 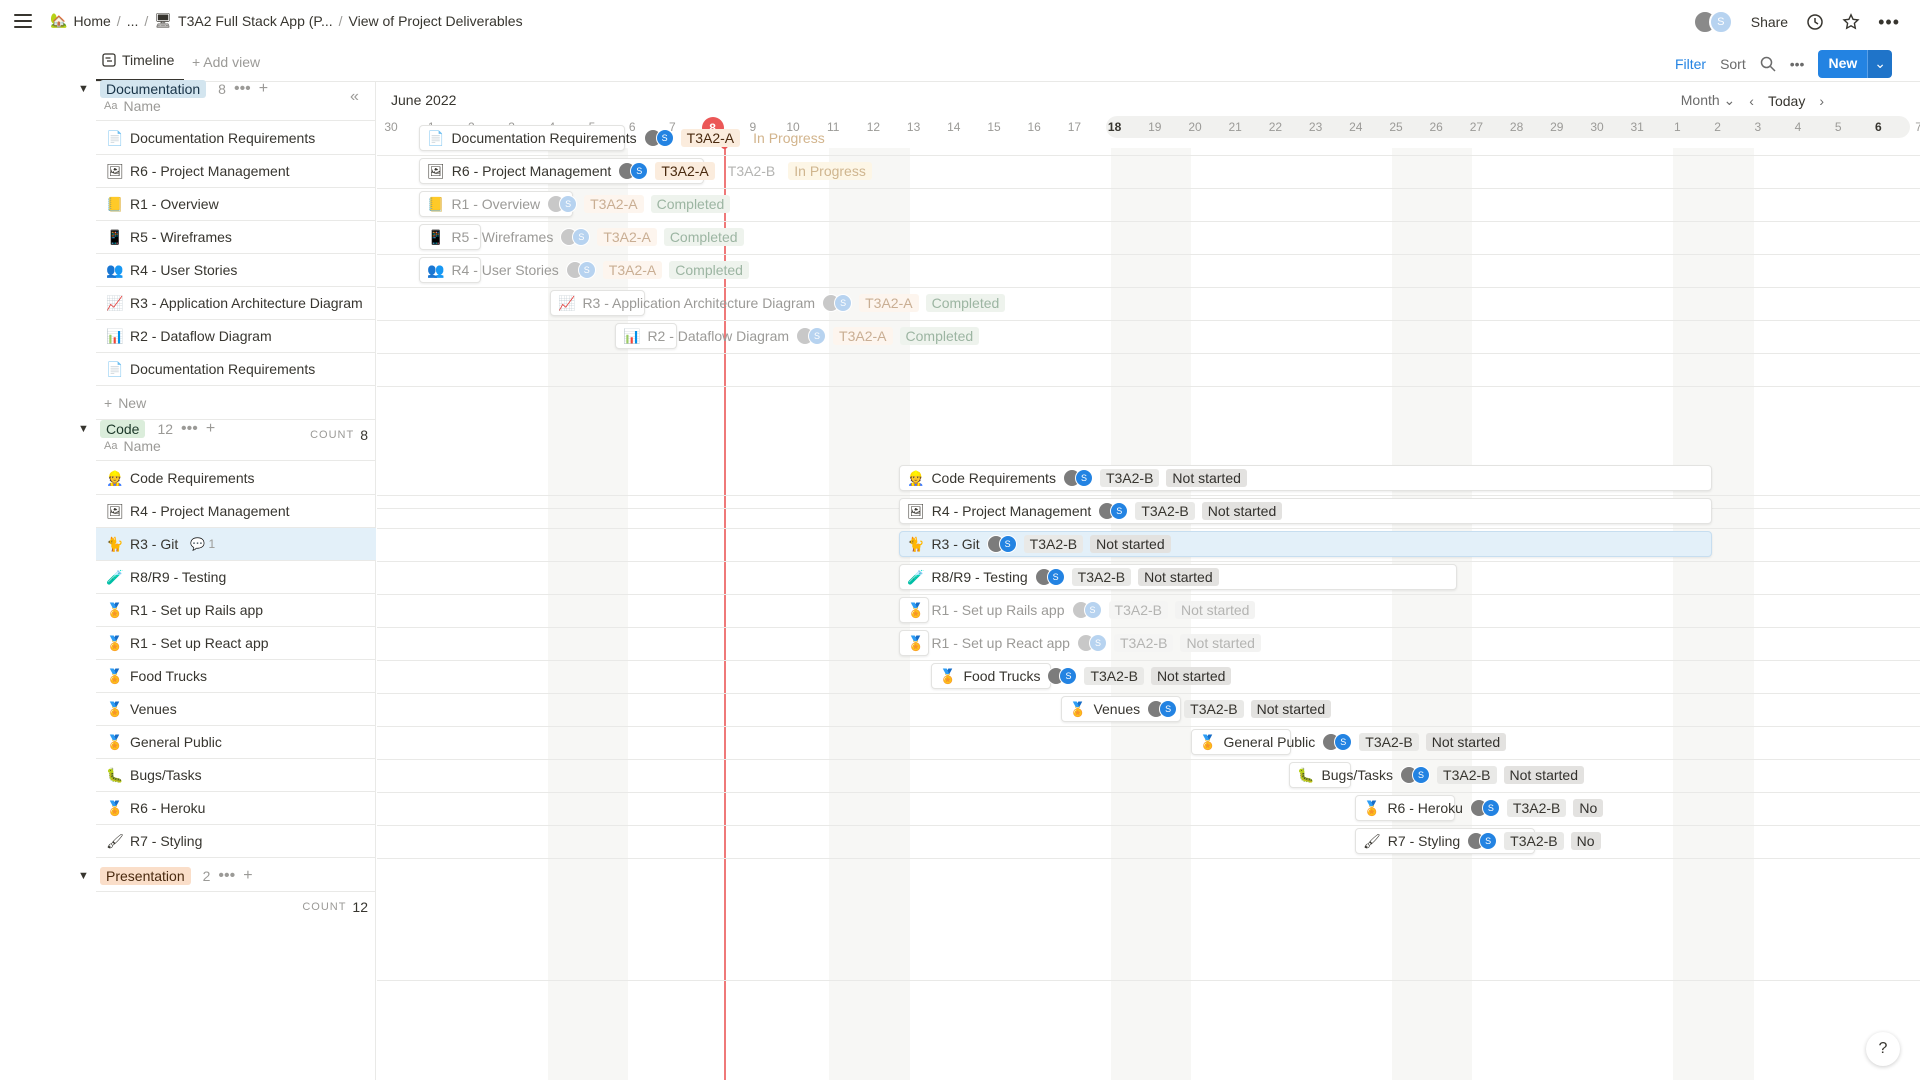 I want to click on day-label: 20, so click(x=1195, y=127).